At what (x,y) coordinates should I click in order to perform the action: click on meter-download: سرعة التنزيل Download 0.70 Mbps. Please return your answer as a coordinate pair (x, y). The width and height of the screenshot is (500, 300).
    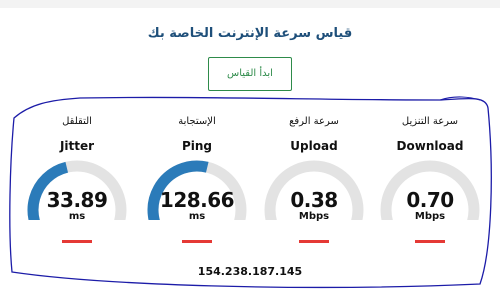
    Looking at the image, I should click on (430, 186).